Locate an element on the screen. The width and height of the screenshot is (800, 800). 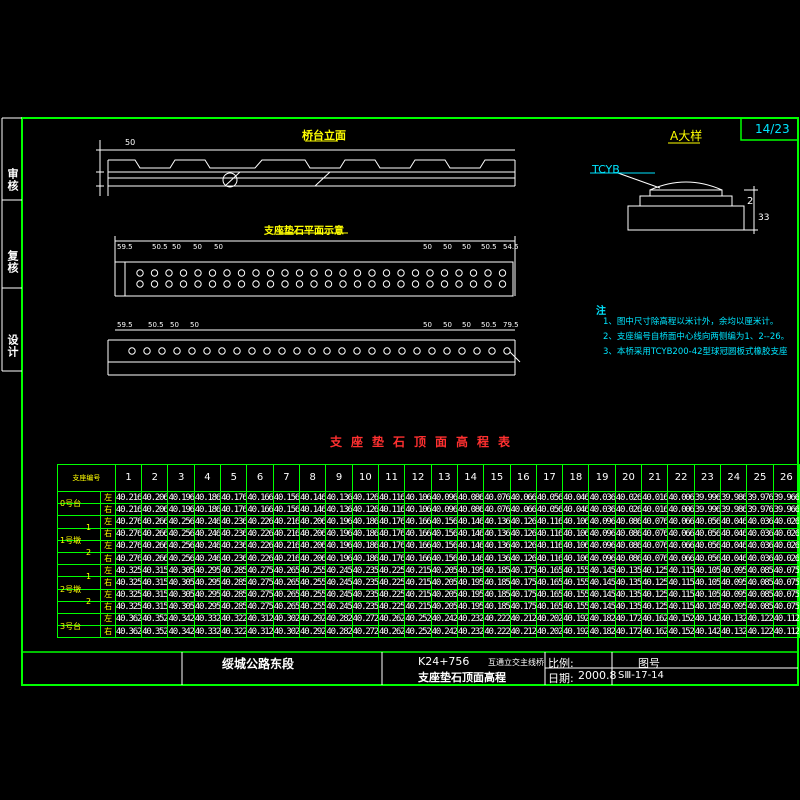
elevation-cell: 40.056 is located at coordinates (549, 497).